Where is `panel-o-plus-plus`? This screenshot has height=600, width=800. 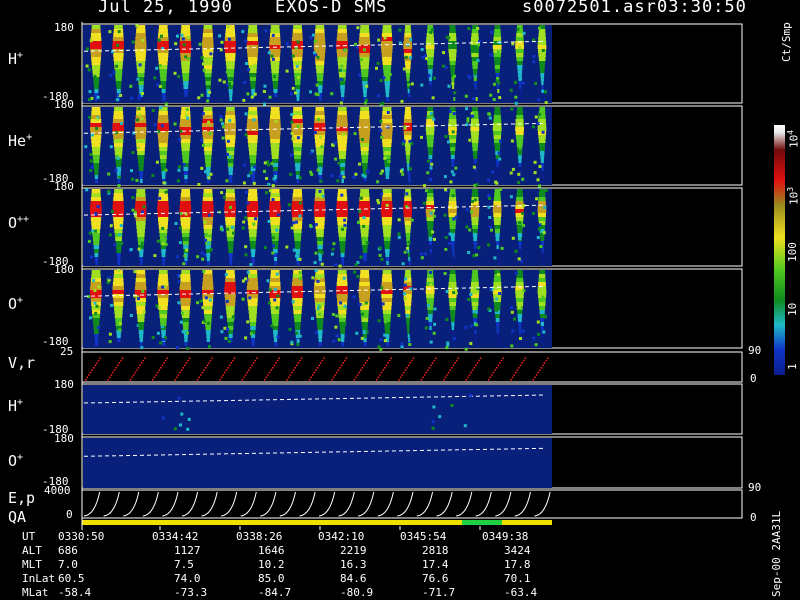 panel-o-plus-plus is located at coordinates (412, 227).